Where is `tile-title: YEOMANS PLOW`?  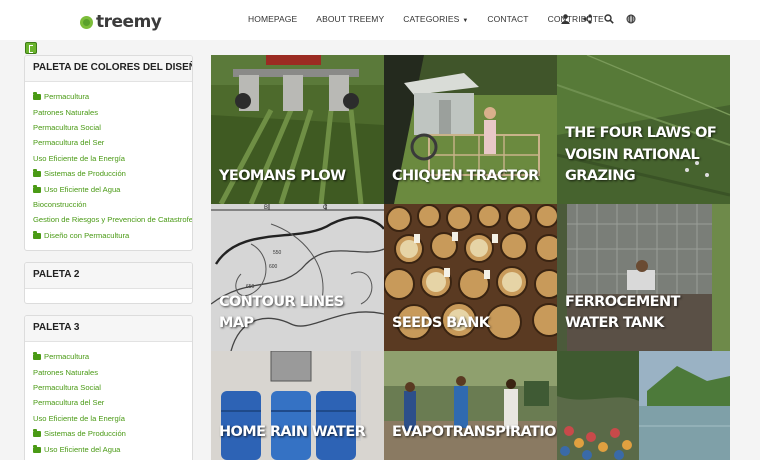 tile-title: YEOMANS PLOW is located at coordinates (282, 176).